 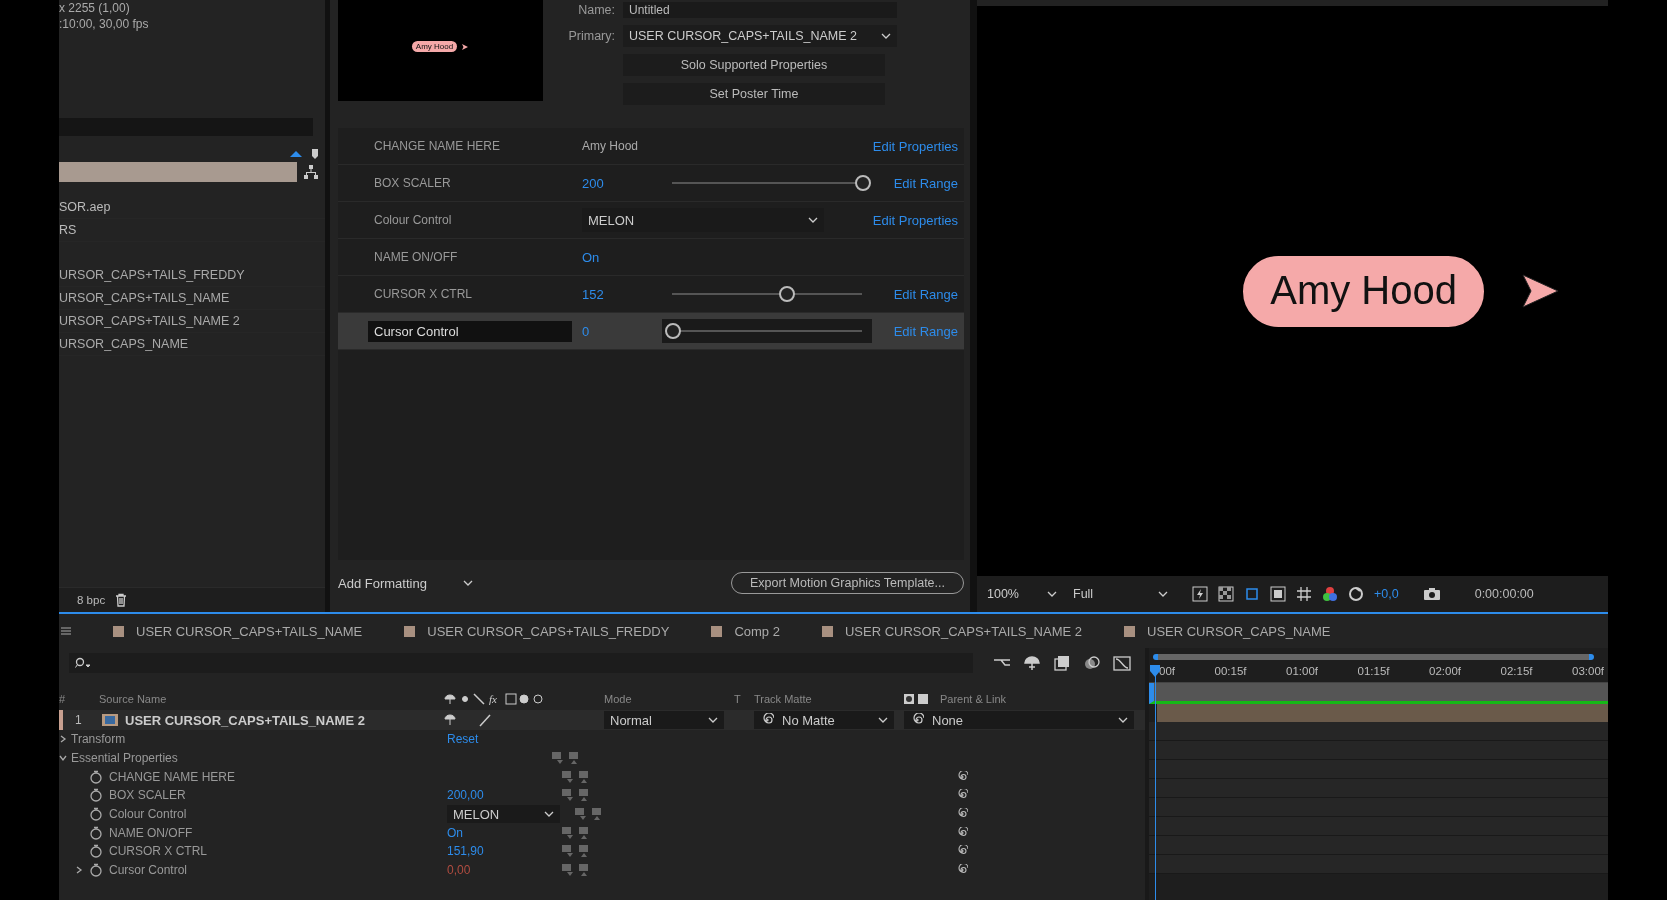 What do you see at coordinates (1278, 594) in the screenshot?
I see `safe-margins-icon` at bounding box center [1278, 594].